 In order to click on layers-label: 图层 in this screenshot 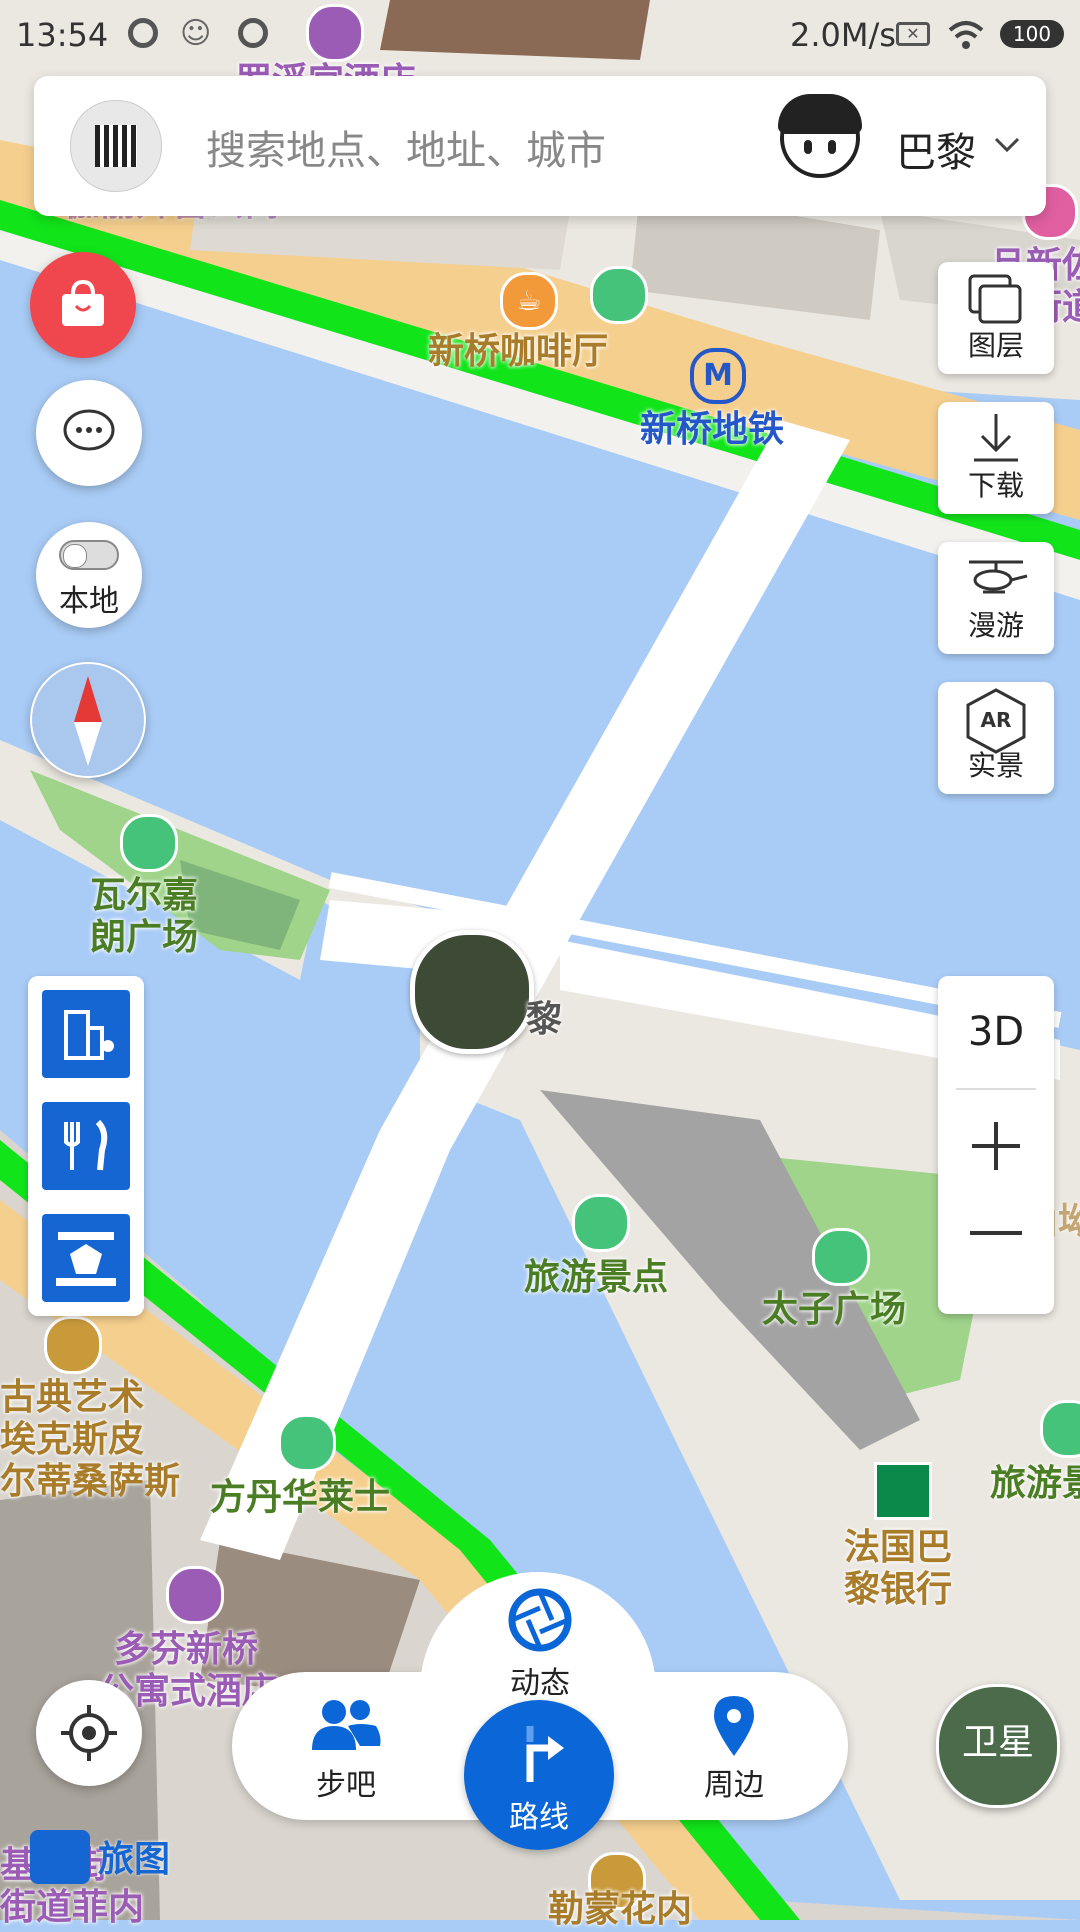, I will do `click(995, 345)`.